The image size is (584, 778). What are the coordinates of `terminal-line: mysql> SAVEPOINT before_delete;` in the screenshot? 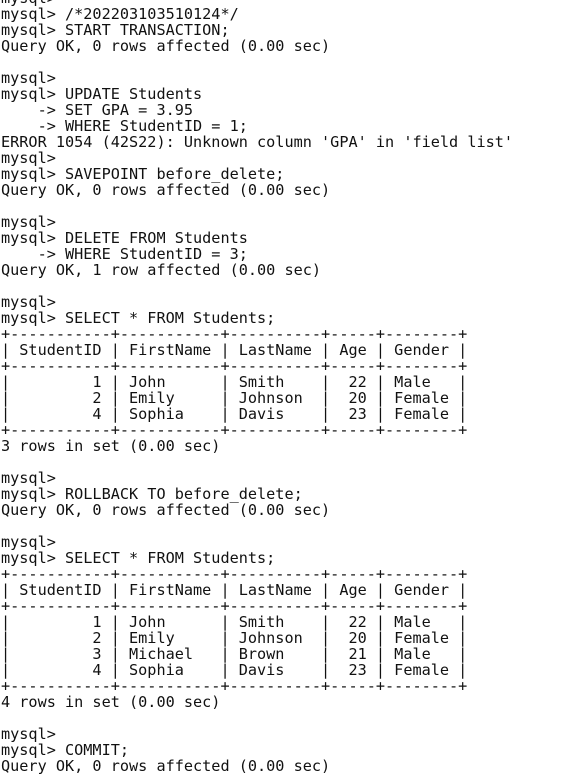 It's located at (143, 174).